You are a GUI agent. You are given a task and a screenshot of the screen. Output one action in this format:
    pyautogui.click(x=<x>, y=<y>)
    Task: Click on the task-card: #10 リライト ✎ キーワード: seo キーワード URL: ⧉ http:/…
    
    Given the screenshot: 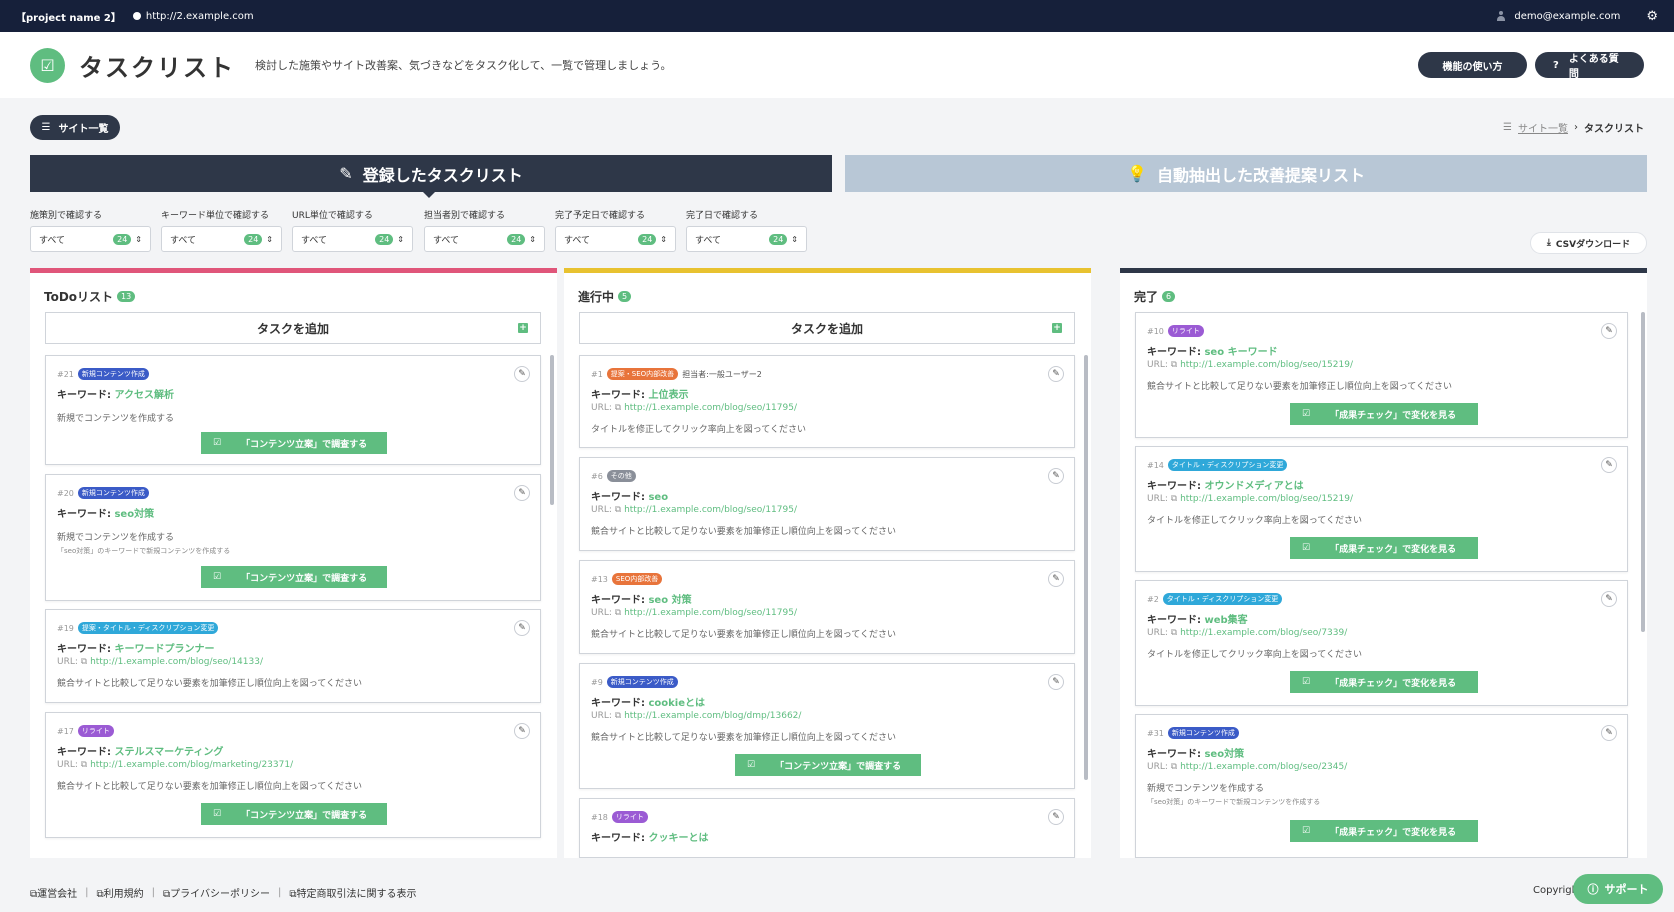 What is the action you would take?
    pyautogui.click(x=1381, y=375)
    